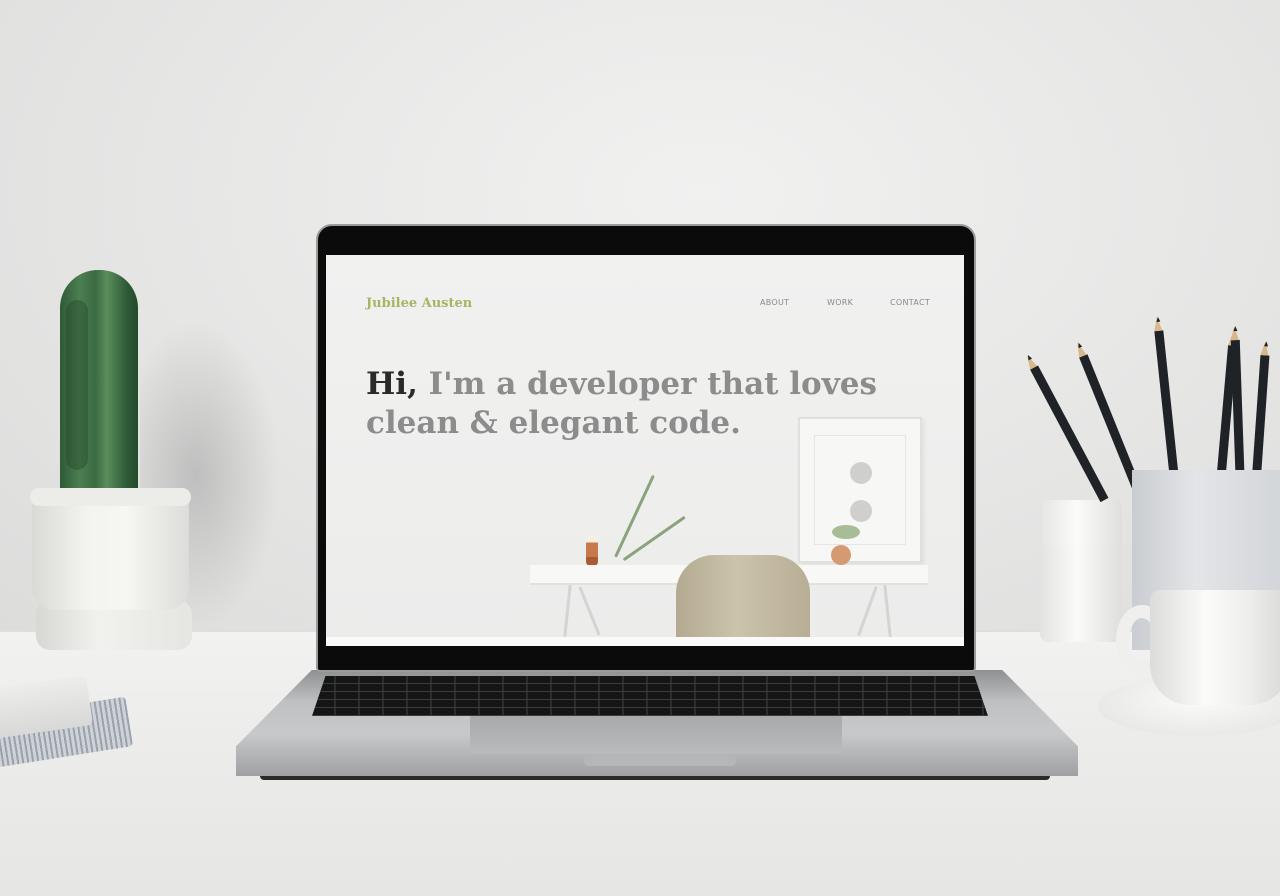  I want to click on copper-vase, so click(841, 555).